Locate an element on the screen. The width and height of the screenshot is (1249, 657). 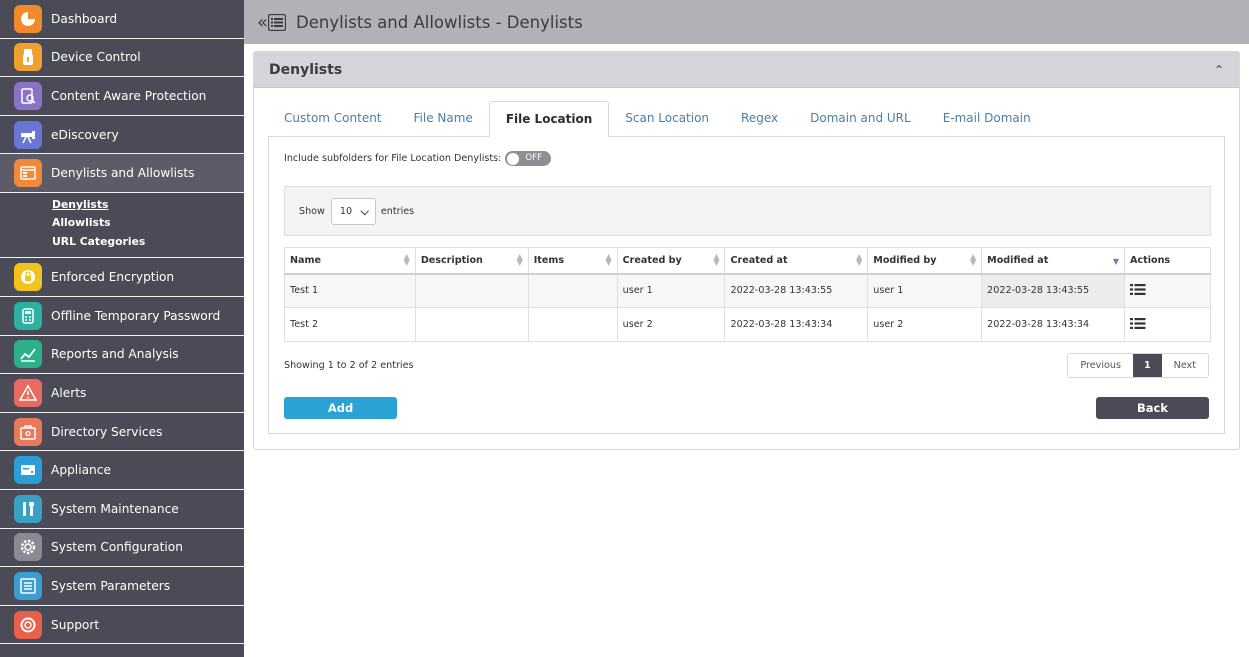
next-page-button: Next is located at coordinates (1184, 365).